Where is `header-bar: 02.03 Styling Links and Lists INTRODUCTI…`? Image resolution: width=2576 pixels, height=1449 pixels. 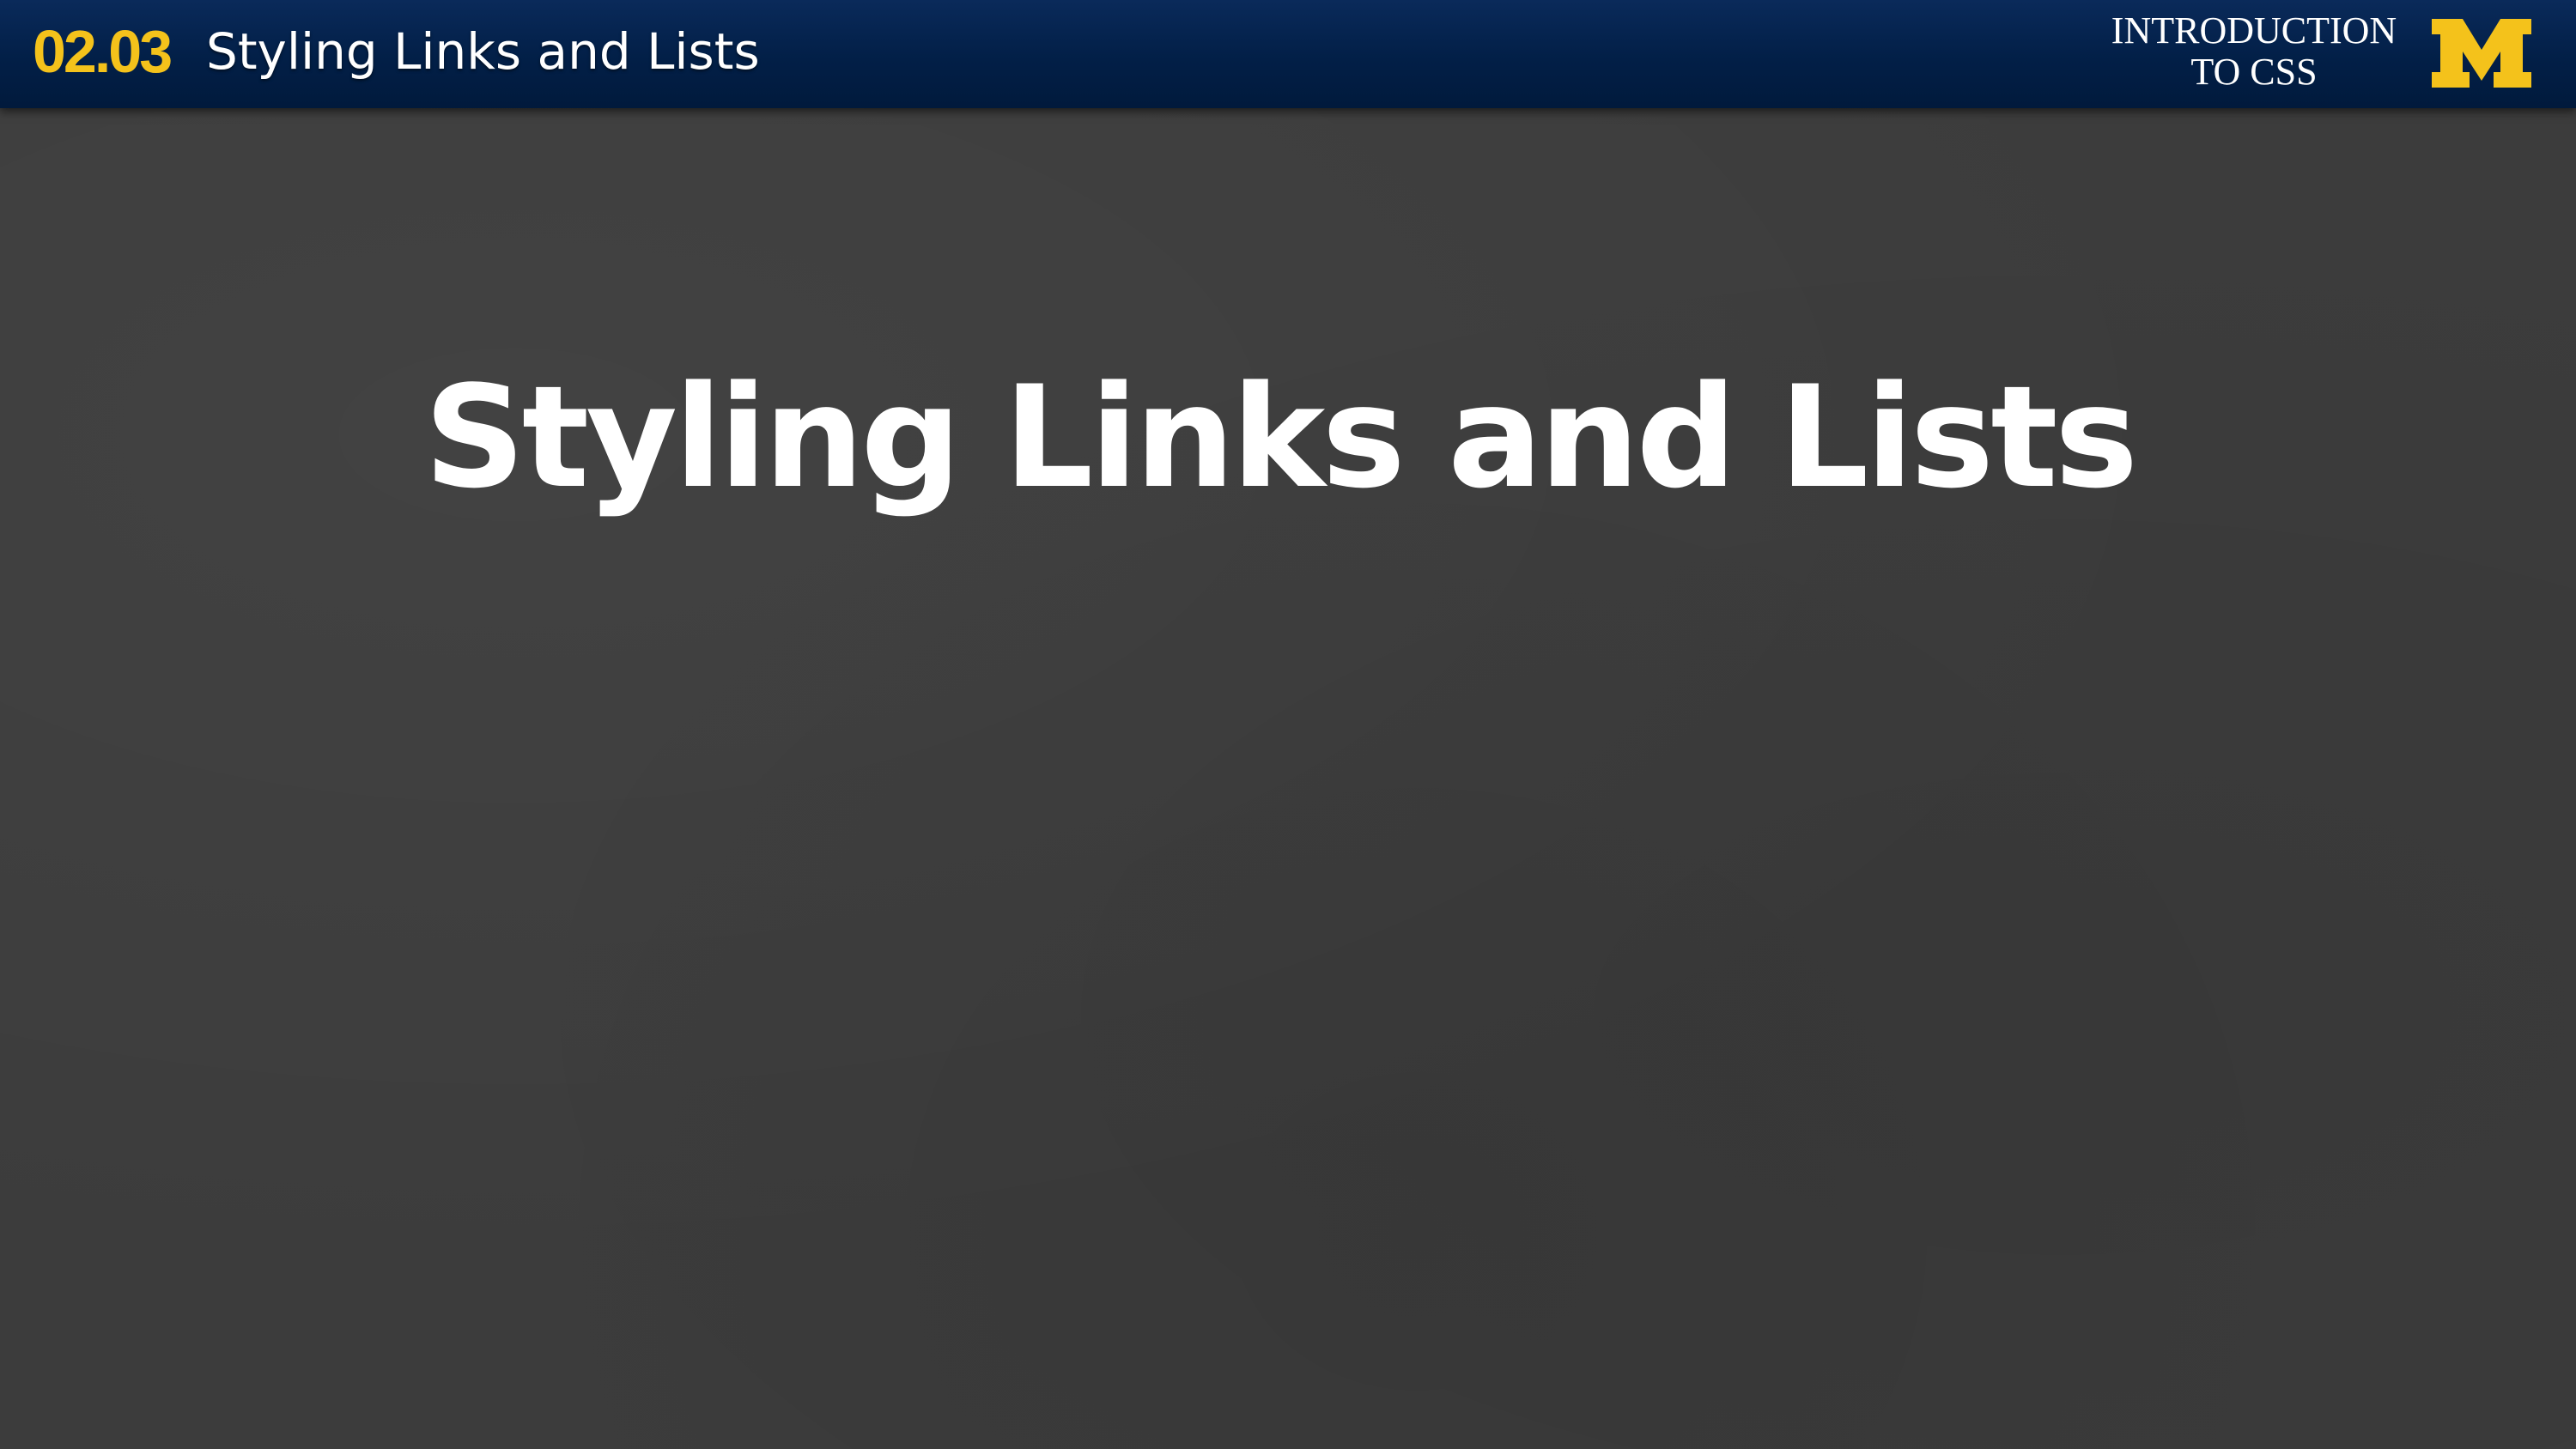 header-bar: 02.03 Styling Links and Lists INTRODUCTI… is located at coordinates (1288, 54).